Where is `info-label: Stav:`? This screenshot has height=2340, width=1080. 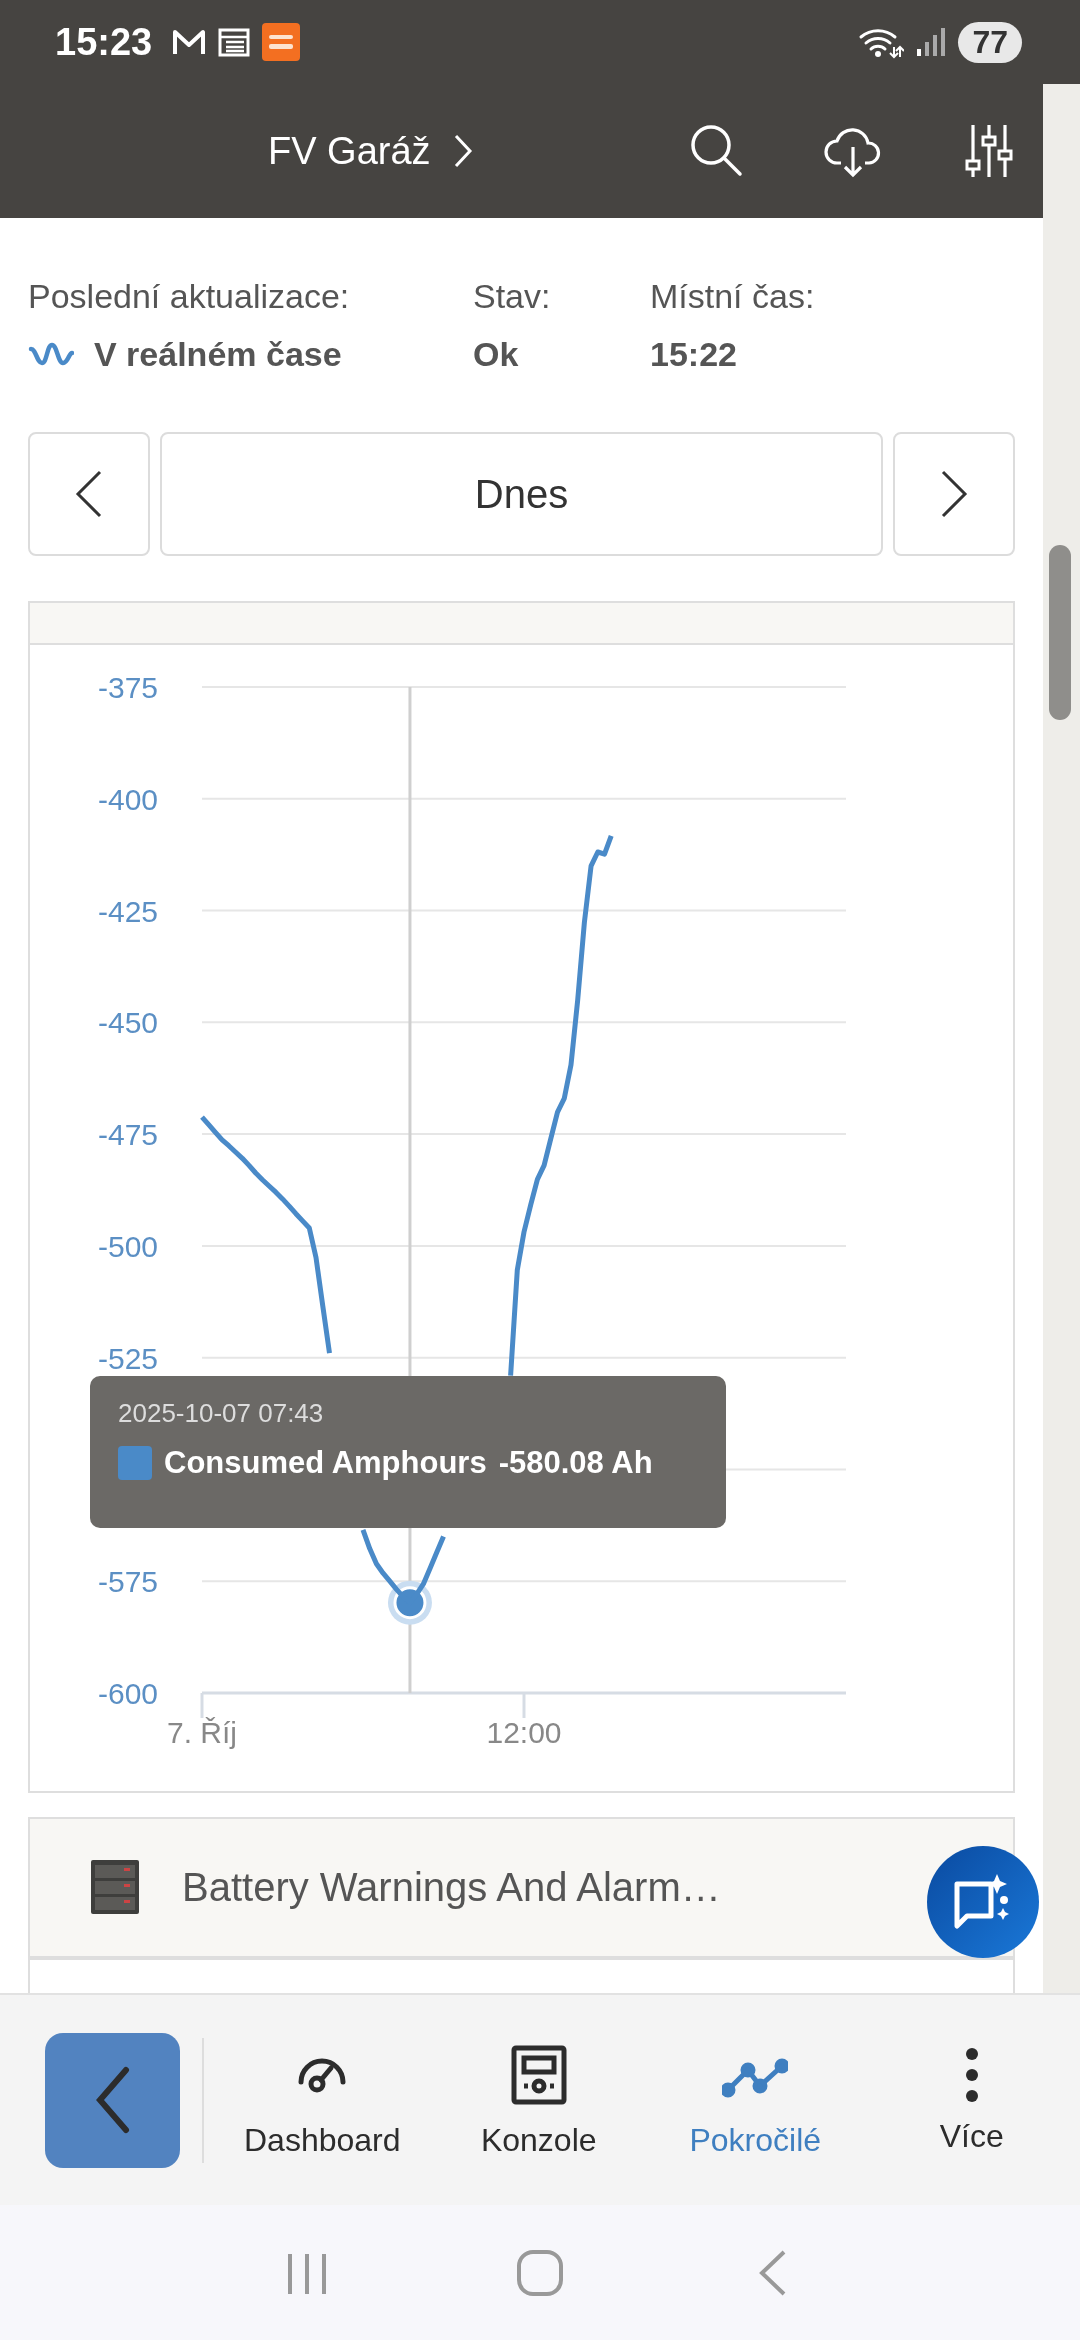
info-label: Stav: is located at coordinates (512, 296).